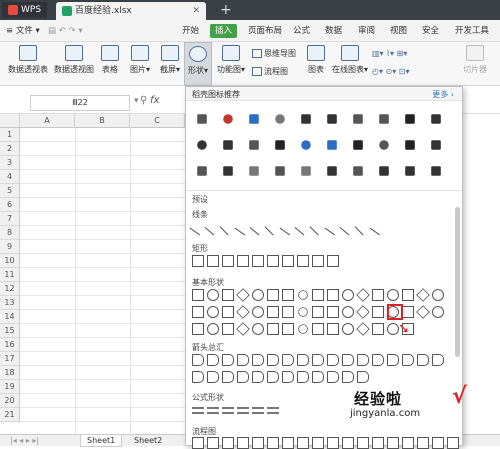 This screenshot has height=449, width=500. I want to click on close-tab-icon: ✕, so click(196, 11).